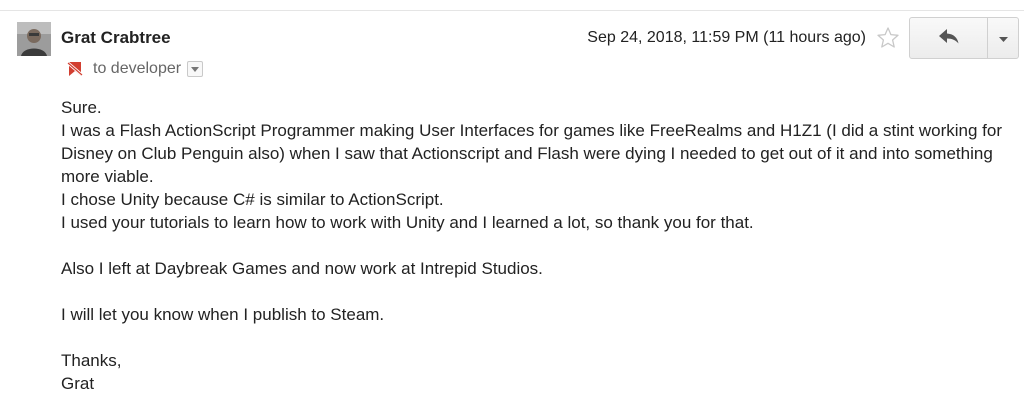 Image resolution: width=1024 pixels, height=402 pixels. I want to click on reply-arrow-icon, so click(949, 38).